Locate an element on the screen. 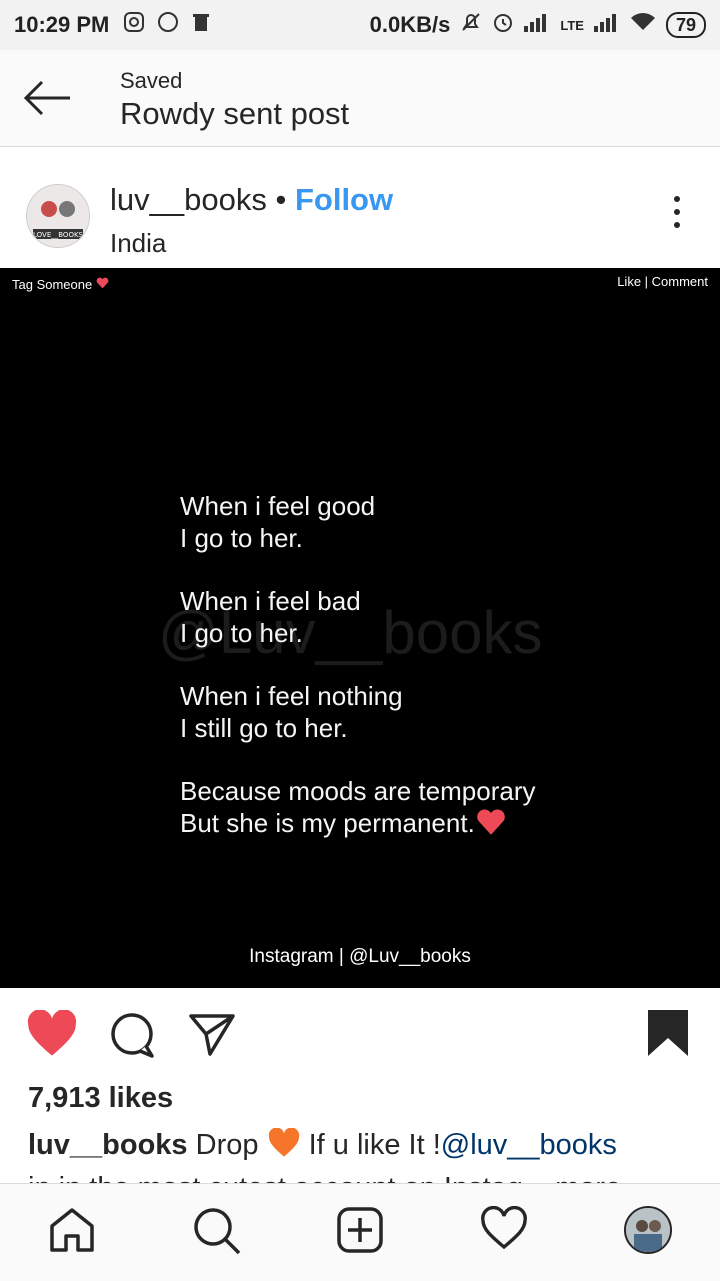  header-title: Rowdy sent post is located at coordinates (235, 113).